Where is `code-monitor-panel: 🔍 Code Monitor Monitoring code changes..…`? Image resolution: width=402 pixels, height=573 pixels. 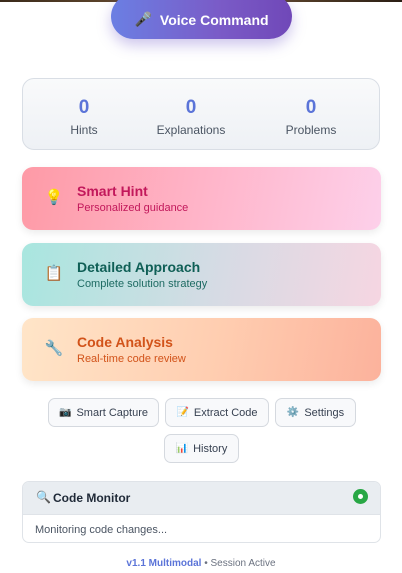
code-monitor-panel: 🔍 Code Monitor Monitoring code changes..… is located at coordinates (201, 512).